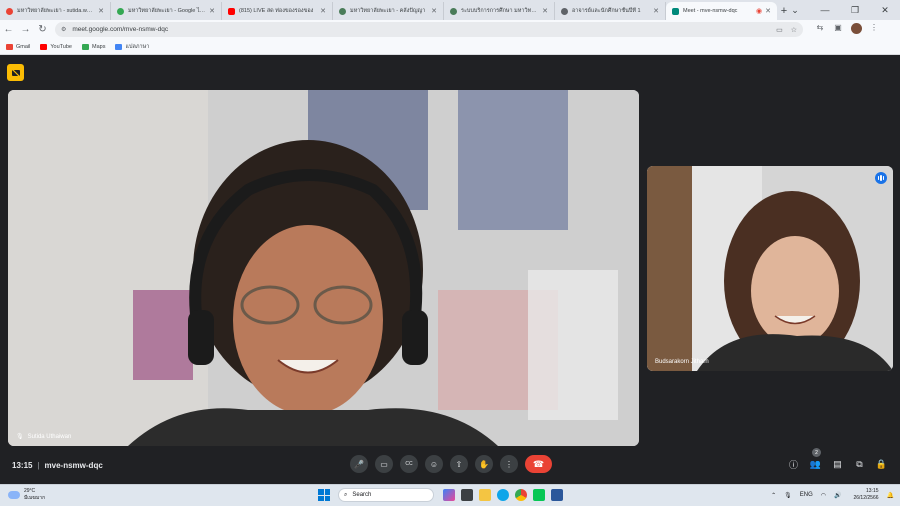 This screenshot has height=506, width=900. I want to click on hand-icon: ✋, so click(484, 464).